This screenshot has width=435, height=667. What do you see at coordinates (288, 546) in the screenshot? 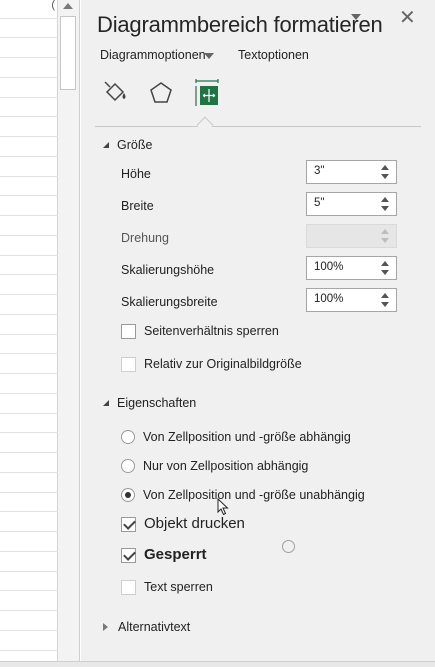
I see `info-icon` at bounding box center [288, 546].